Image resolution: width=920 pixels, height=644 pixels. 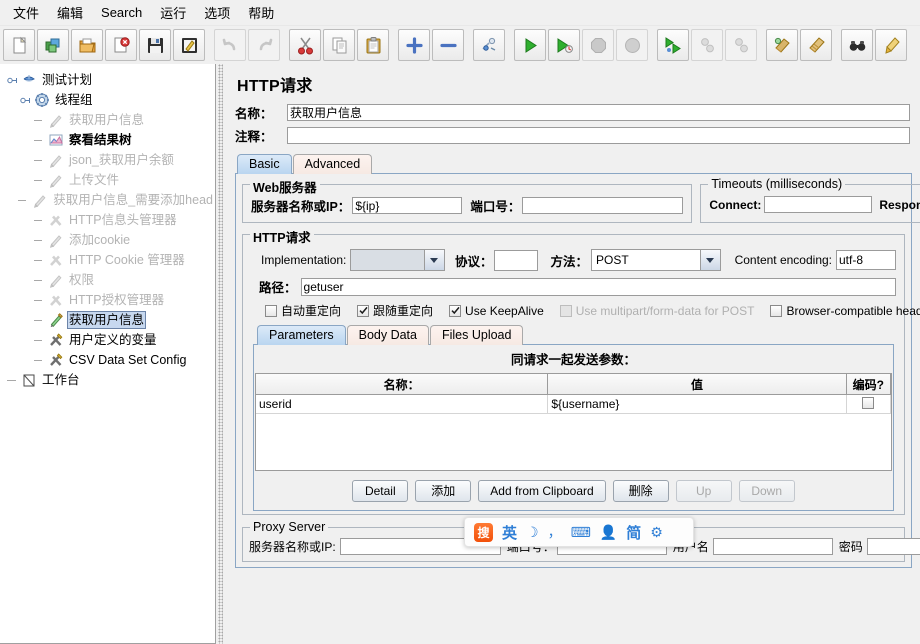 I want to click on checkbox-browser-compatible-headers: Browser-compatible headers, so click(x=845, y=311).